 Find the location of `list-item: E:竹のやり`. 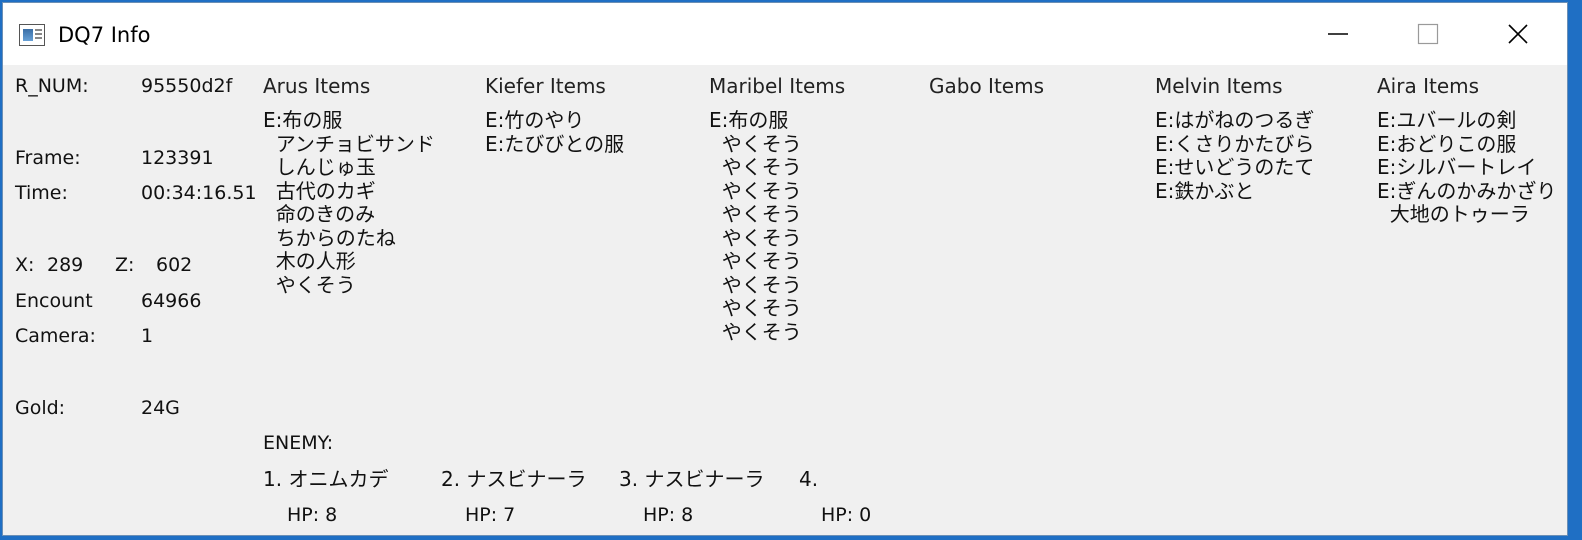

list-item: E:竹のやり is located at coordinates (535, 120).